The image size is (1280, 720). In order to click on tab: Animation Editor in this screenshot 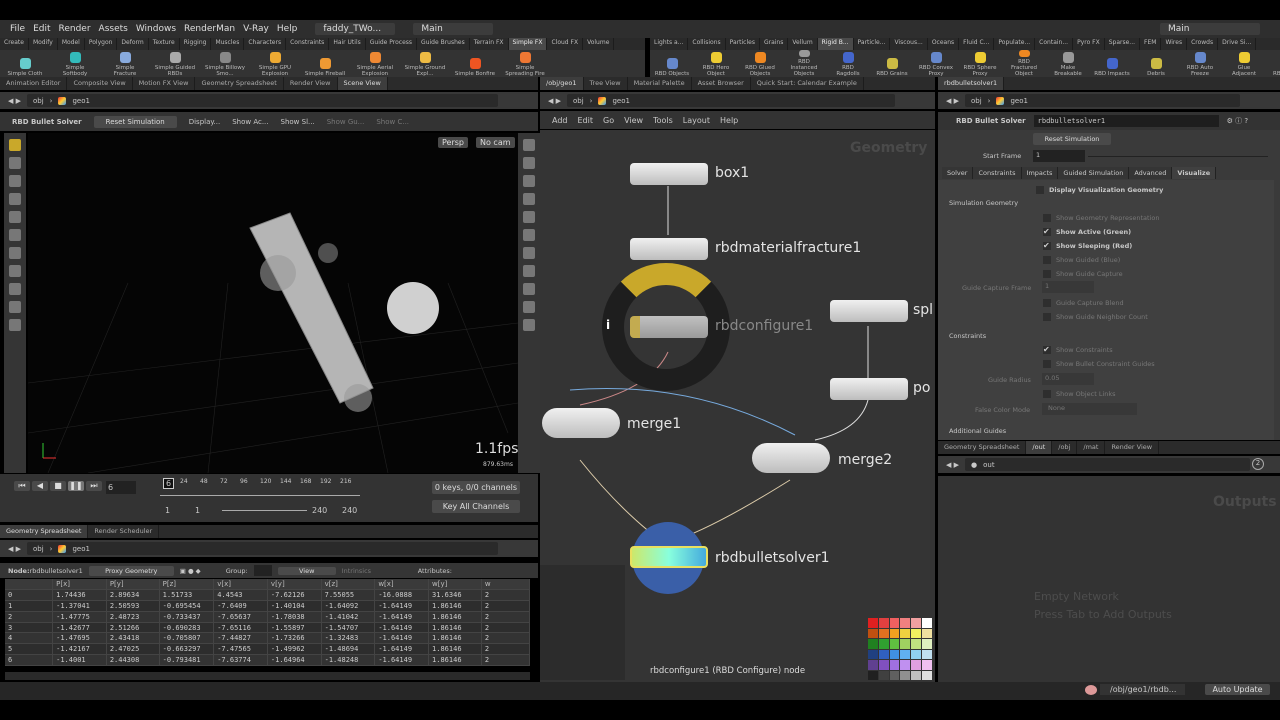, I will do `click(34, 83)`.